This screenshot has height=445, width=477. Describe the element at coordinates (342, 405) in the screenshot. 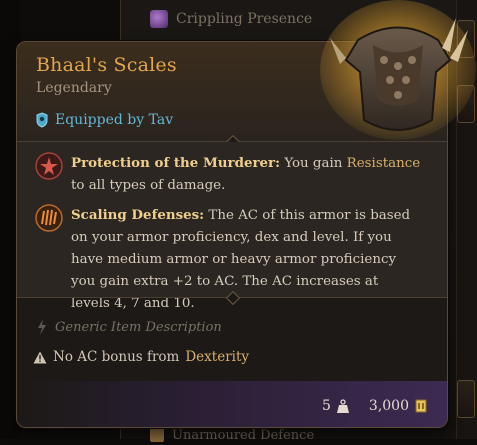

I see `weight-icon` at that location.